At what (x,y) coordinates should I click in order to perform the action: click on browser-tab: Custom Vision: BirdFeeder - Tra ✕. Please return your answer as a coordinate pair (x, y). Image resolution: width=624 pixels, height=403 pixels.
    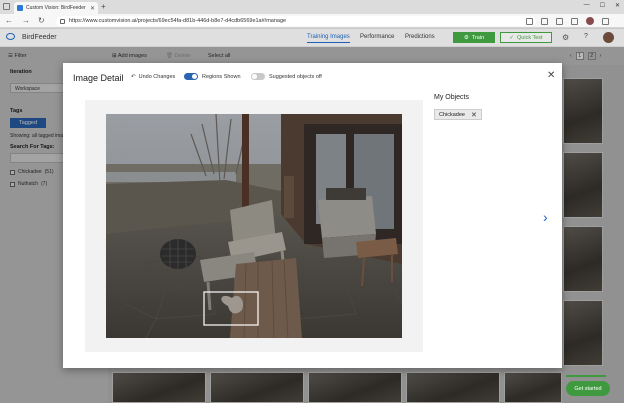
    Looking at the image, I should click on (56, 8).